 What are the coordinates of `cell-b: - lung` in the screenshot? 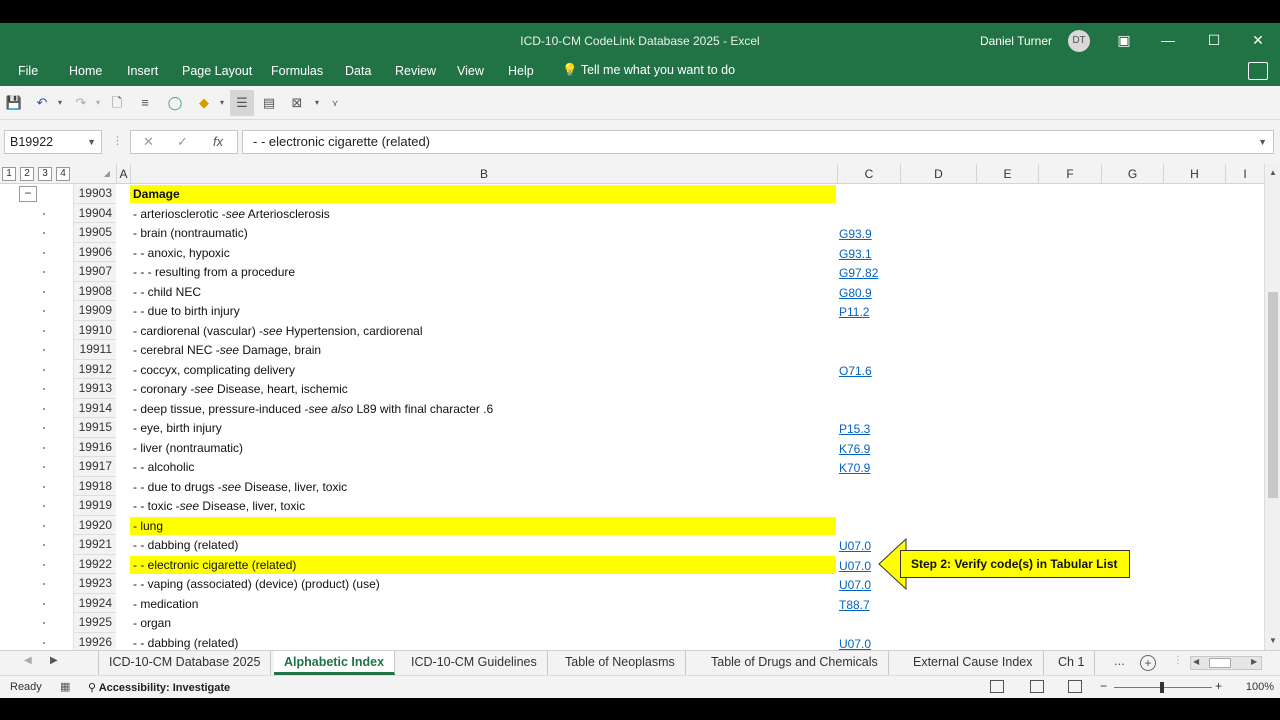 It's located at (483, 525).